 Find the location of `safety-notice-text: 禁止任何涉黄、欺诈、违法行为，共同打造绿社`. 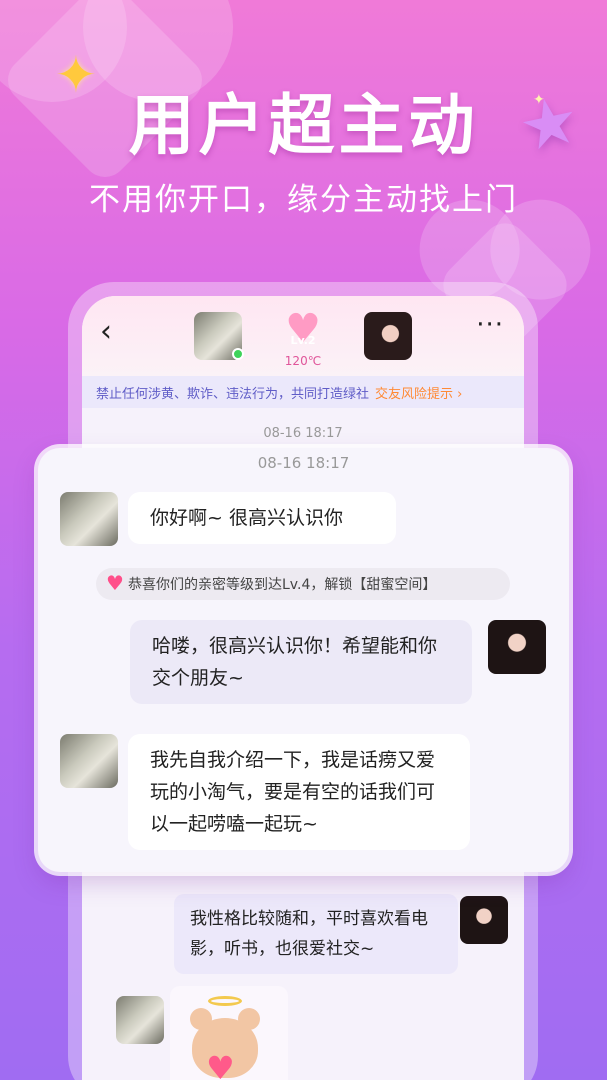

safety-notice-text: 禁止任何涉黄、欺诈、违法行为，共同打造绿社 is located at coordinates (233, 394).